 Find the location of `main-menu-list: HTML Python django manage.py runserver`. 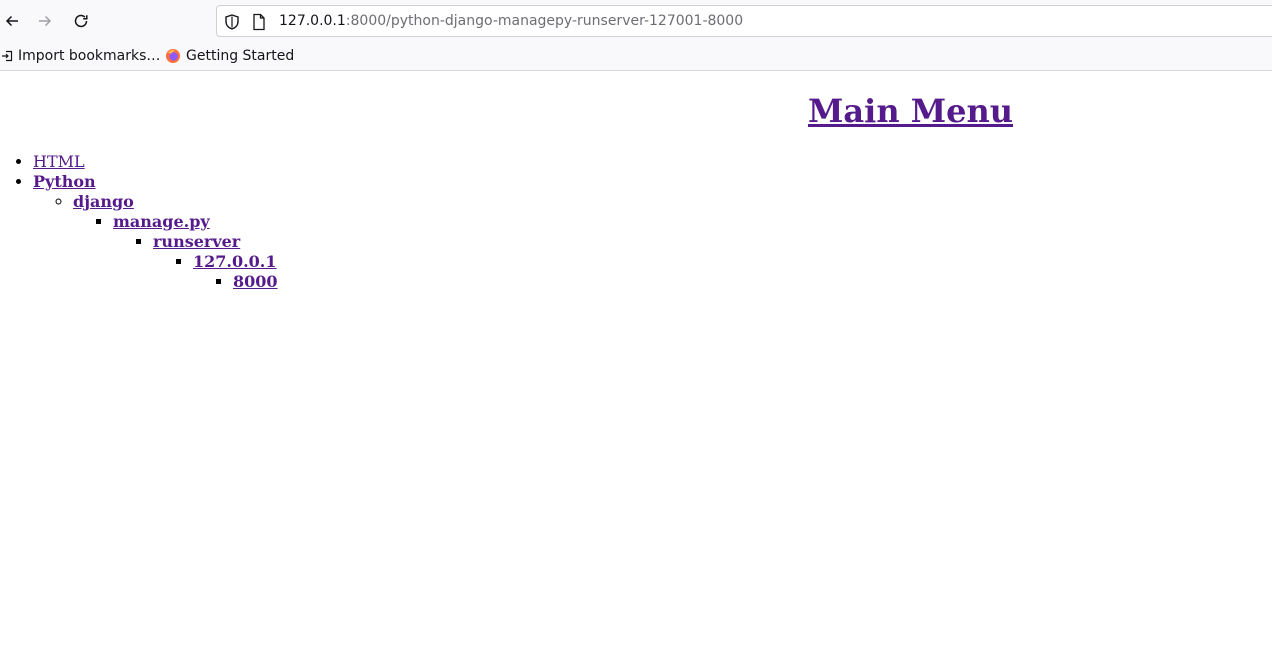

main-menu-list: HTML Python django manage.py runserver is located at coordinates (139, 222).